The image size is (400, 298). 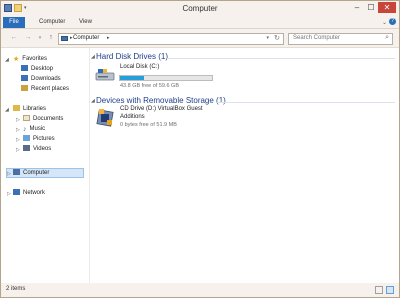 I want to click on search-box: Search Computer ⌕, so click(x=340, y=39).